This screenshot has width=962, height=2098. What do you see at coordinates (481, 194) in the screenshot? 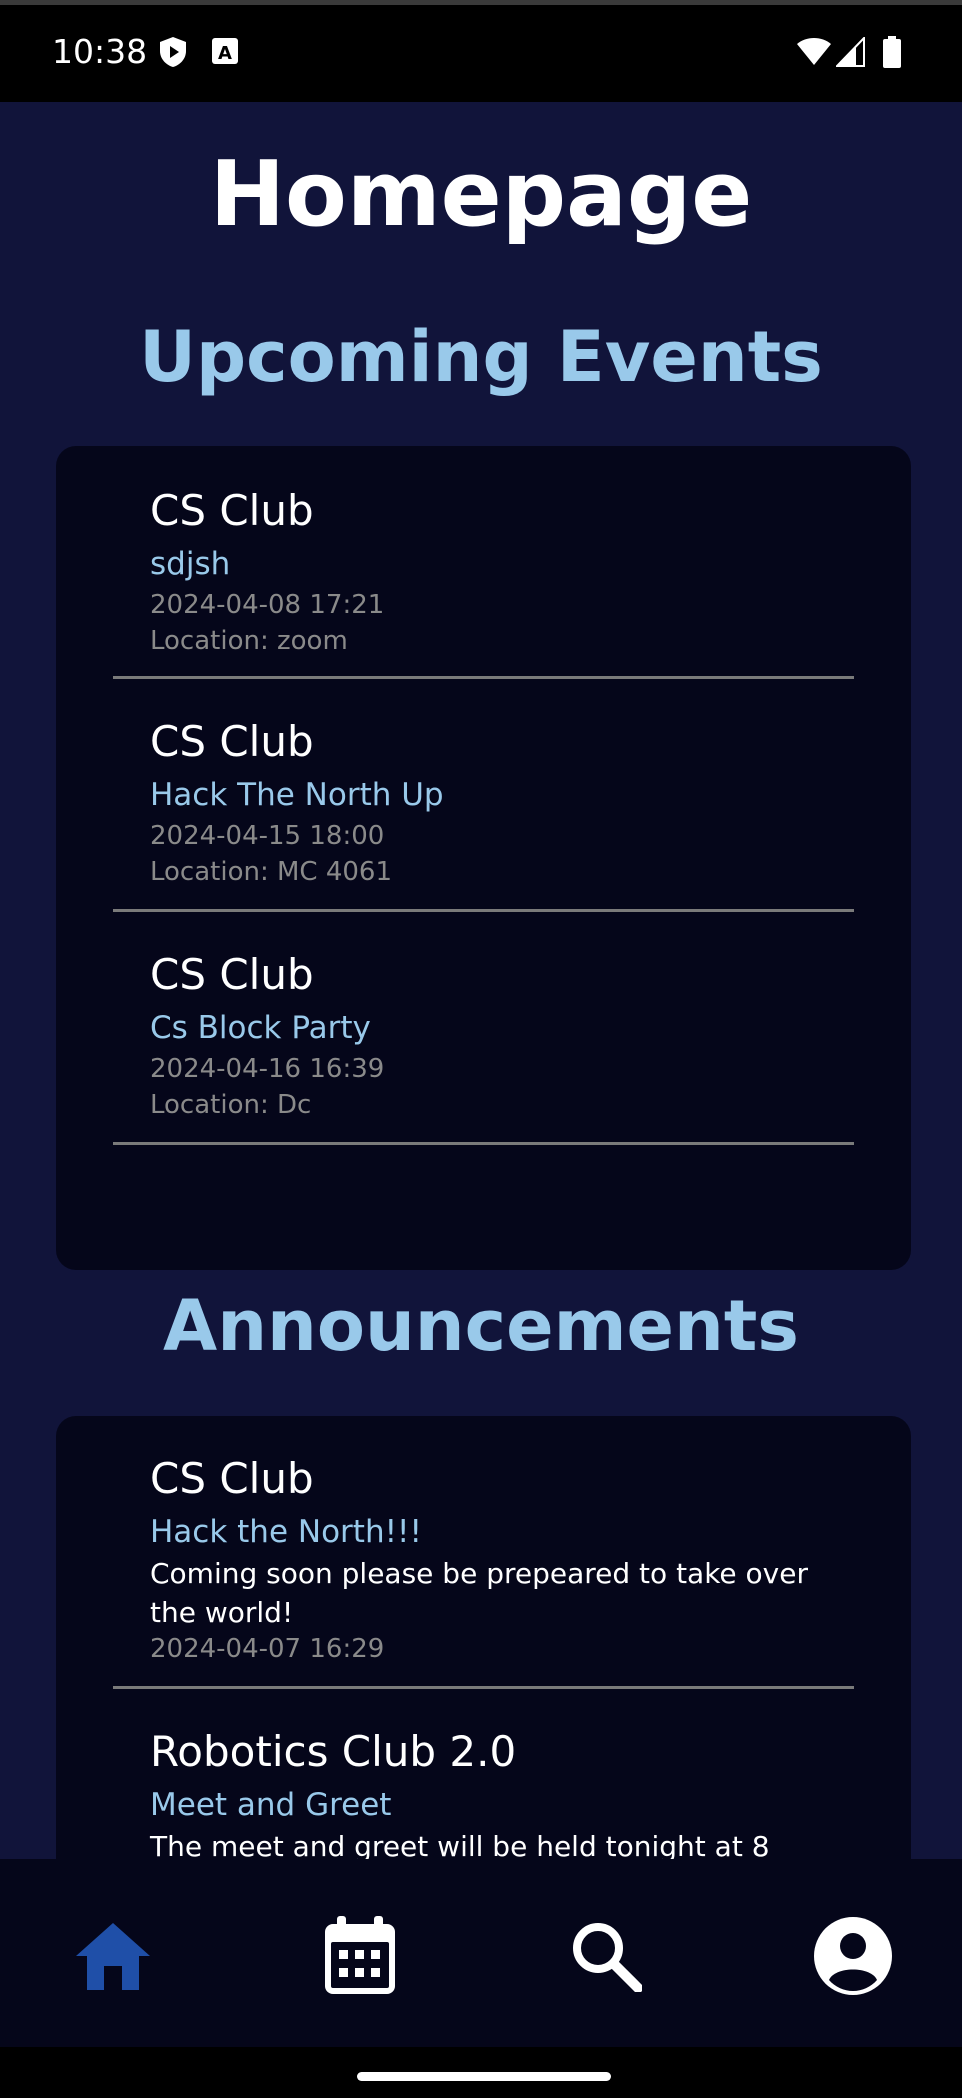
I see `page-title: Homepage` at bounding box center [481, 194].